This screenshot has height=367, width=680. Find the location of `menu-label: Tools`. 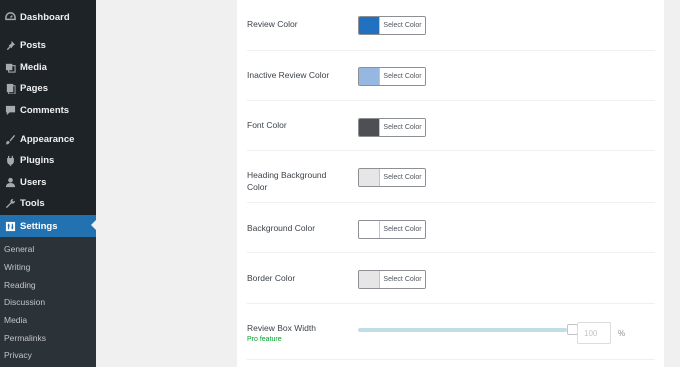

menu-label: Tools is located at coordinates (32, 203).